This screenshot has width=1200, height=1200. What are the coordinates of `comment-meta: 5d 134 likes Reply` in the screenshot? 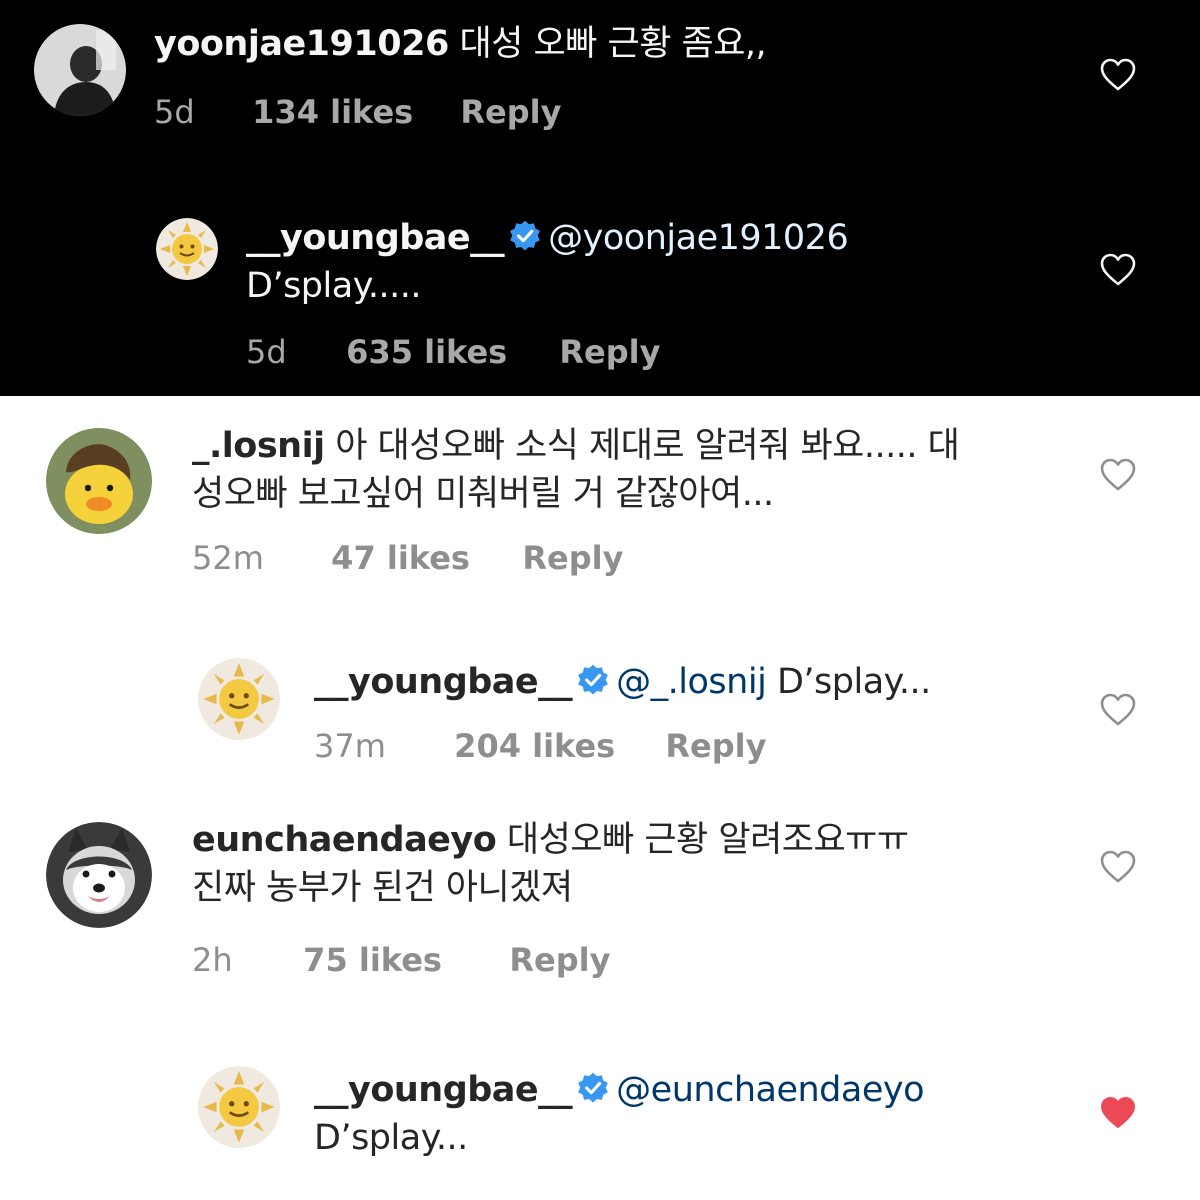 It's located at (357, 112).